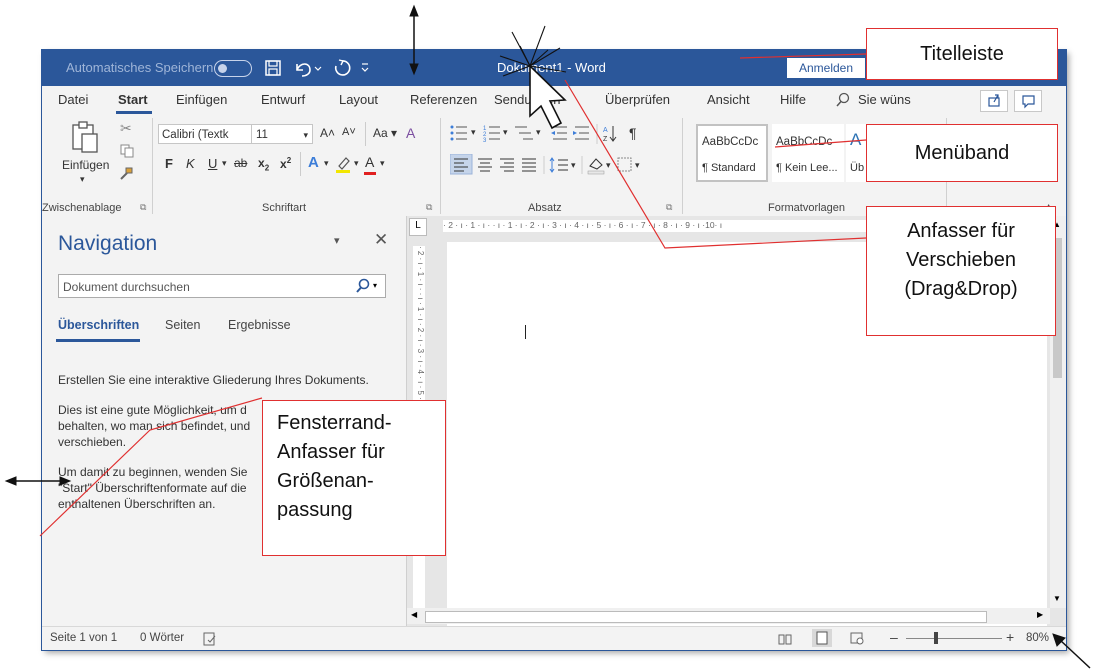 This screenshot has height=670, width=1095. What do you see at coordinates (548, 97) in the screenshot?
I see `mouse-cursor-icon` at bounding box center [548, 97].